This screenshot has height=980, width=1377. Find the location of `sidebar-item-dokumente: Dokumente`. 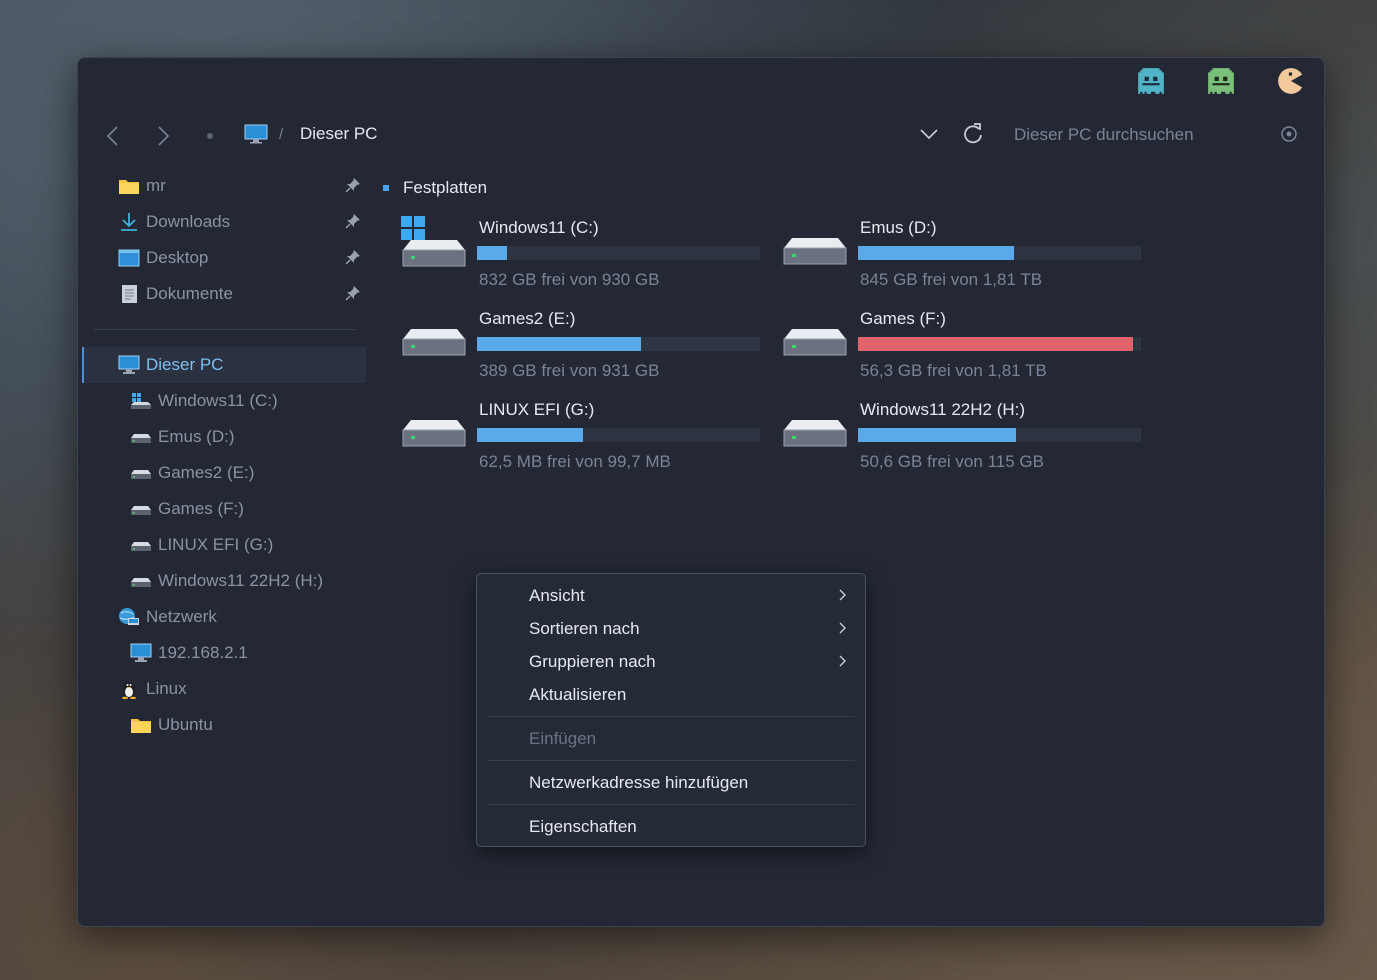

sidebar-item-dokumente: Dokumente is located at coordinates (223, 294).